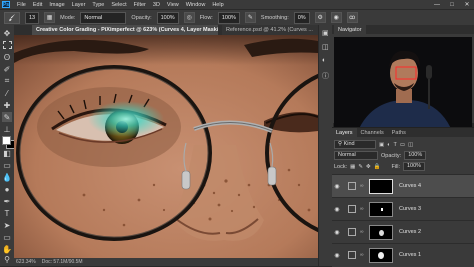  I want to click on menu-help: Help, so click(217, 5).